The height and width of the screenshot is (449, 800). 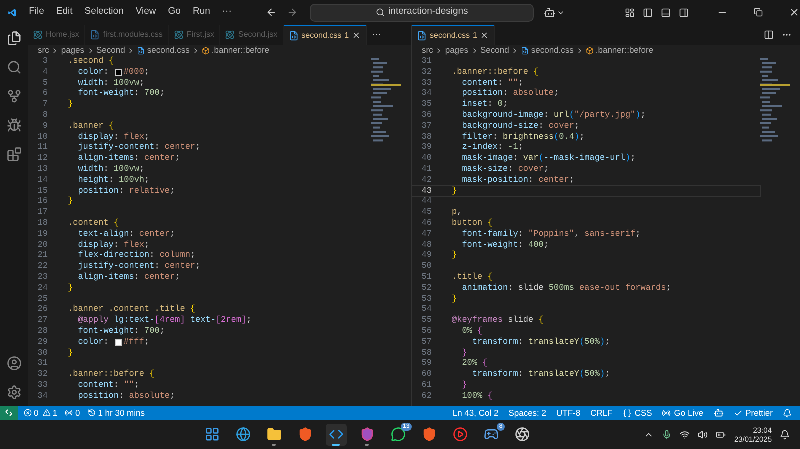 What do you see at coordinates (685, 435) in the screenshot?
I see `wifi-icon` at bounding box center [685, 435].